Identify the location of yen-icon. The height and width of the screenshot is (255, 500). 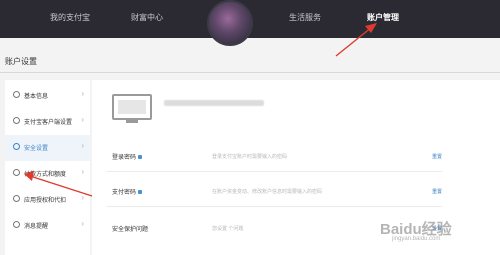
(16, 172).